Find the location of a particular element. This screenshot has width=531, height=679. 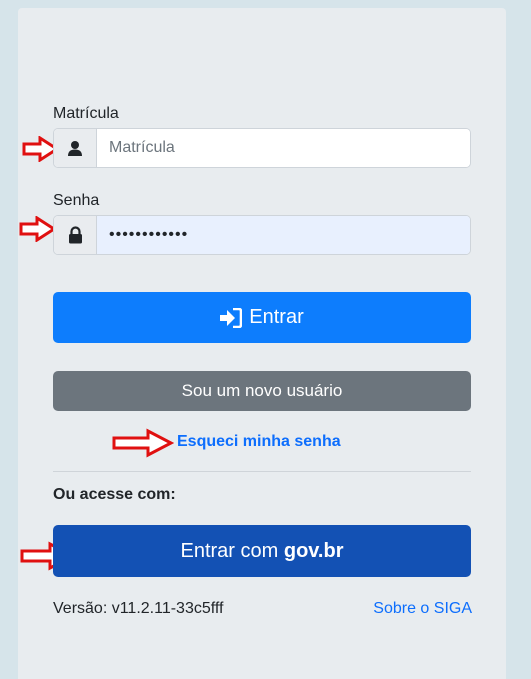

about-siga-link: Sobre o SIGA is located at coordinates (422, 609).